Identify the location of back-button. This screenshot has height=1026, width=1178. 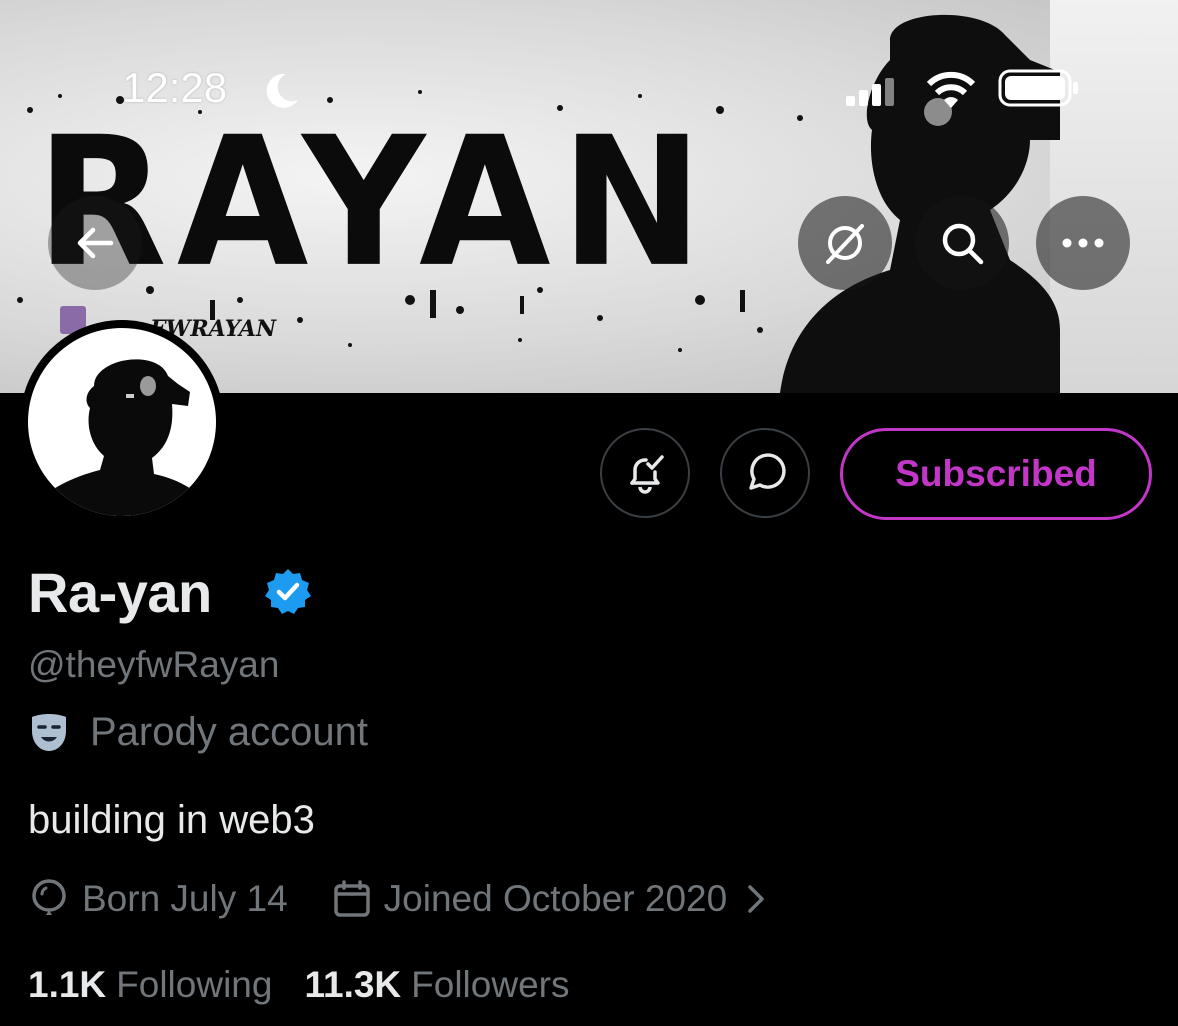
(95, 243).